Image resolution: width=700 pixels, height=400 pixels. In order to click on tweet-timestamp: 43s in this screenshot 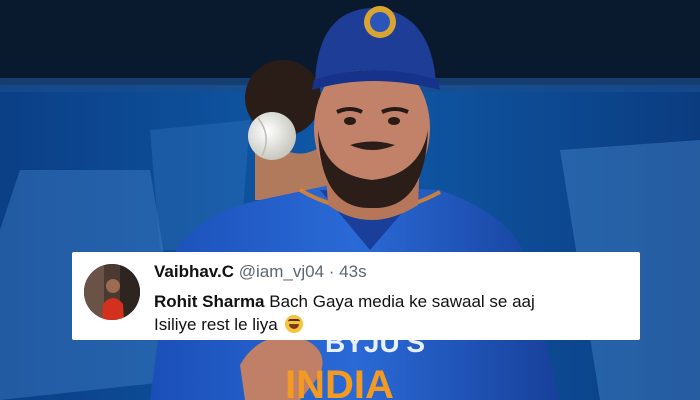, I will do `click(352, 271)`.